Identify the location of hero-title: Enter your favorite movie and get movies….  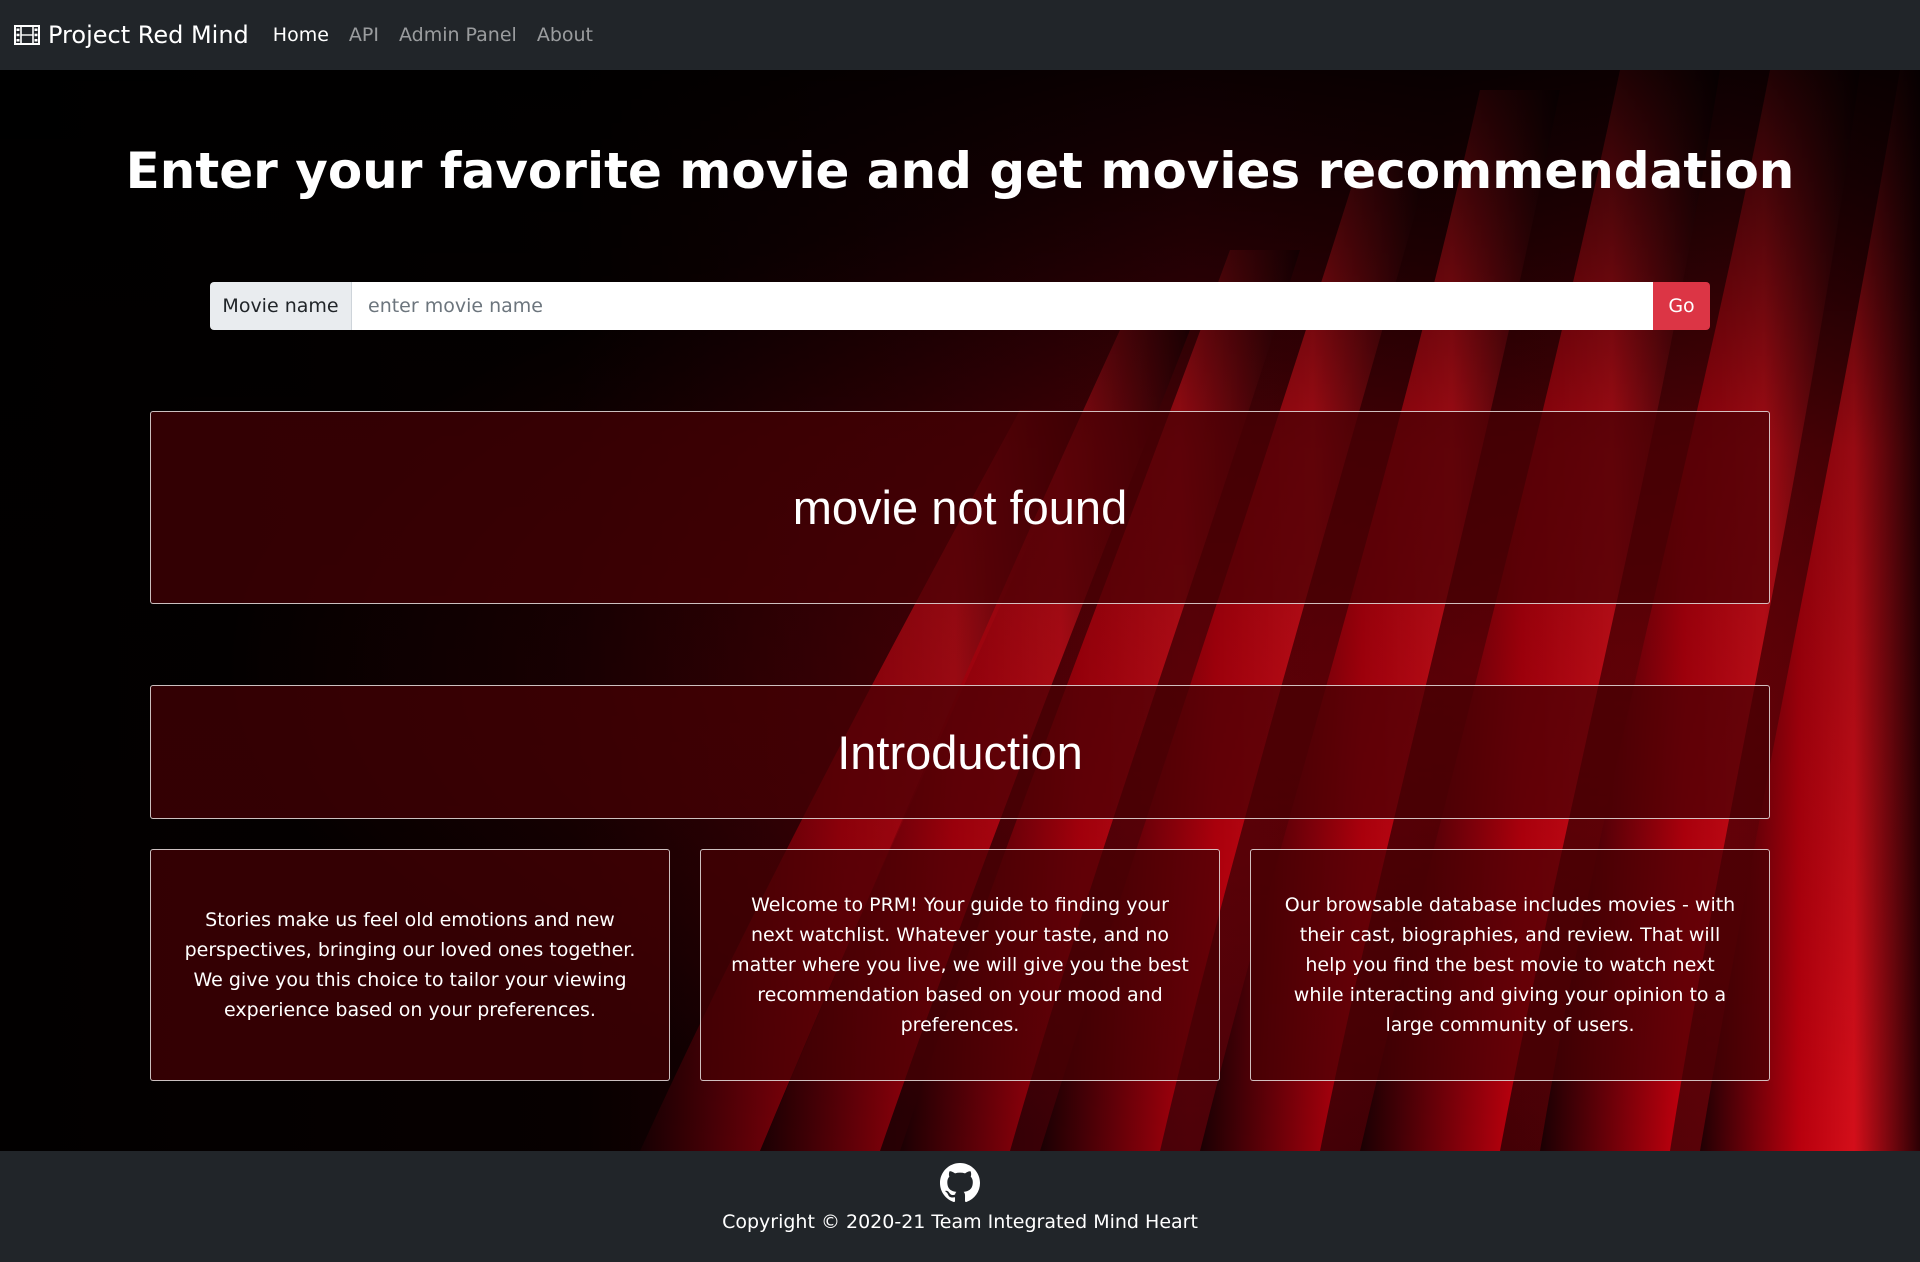
(960, 171).